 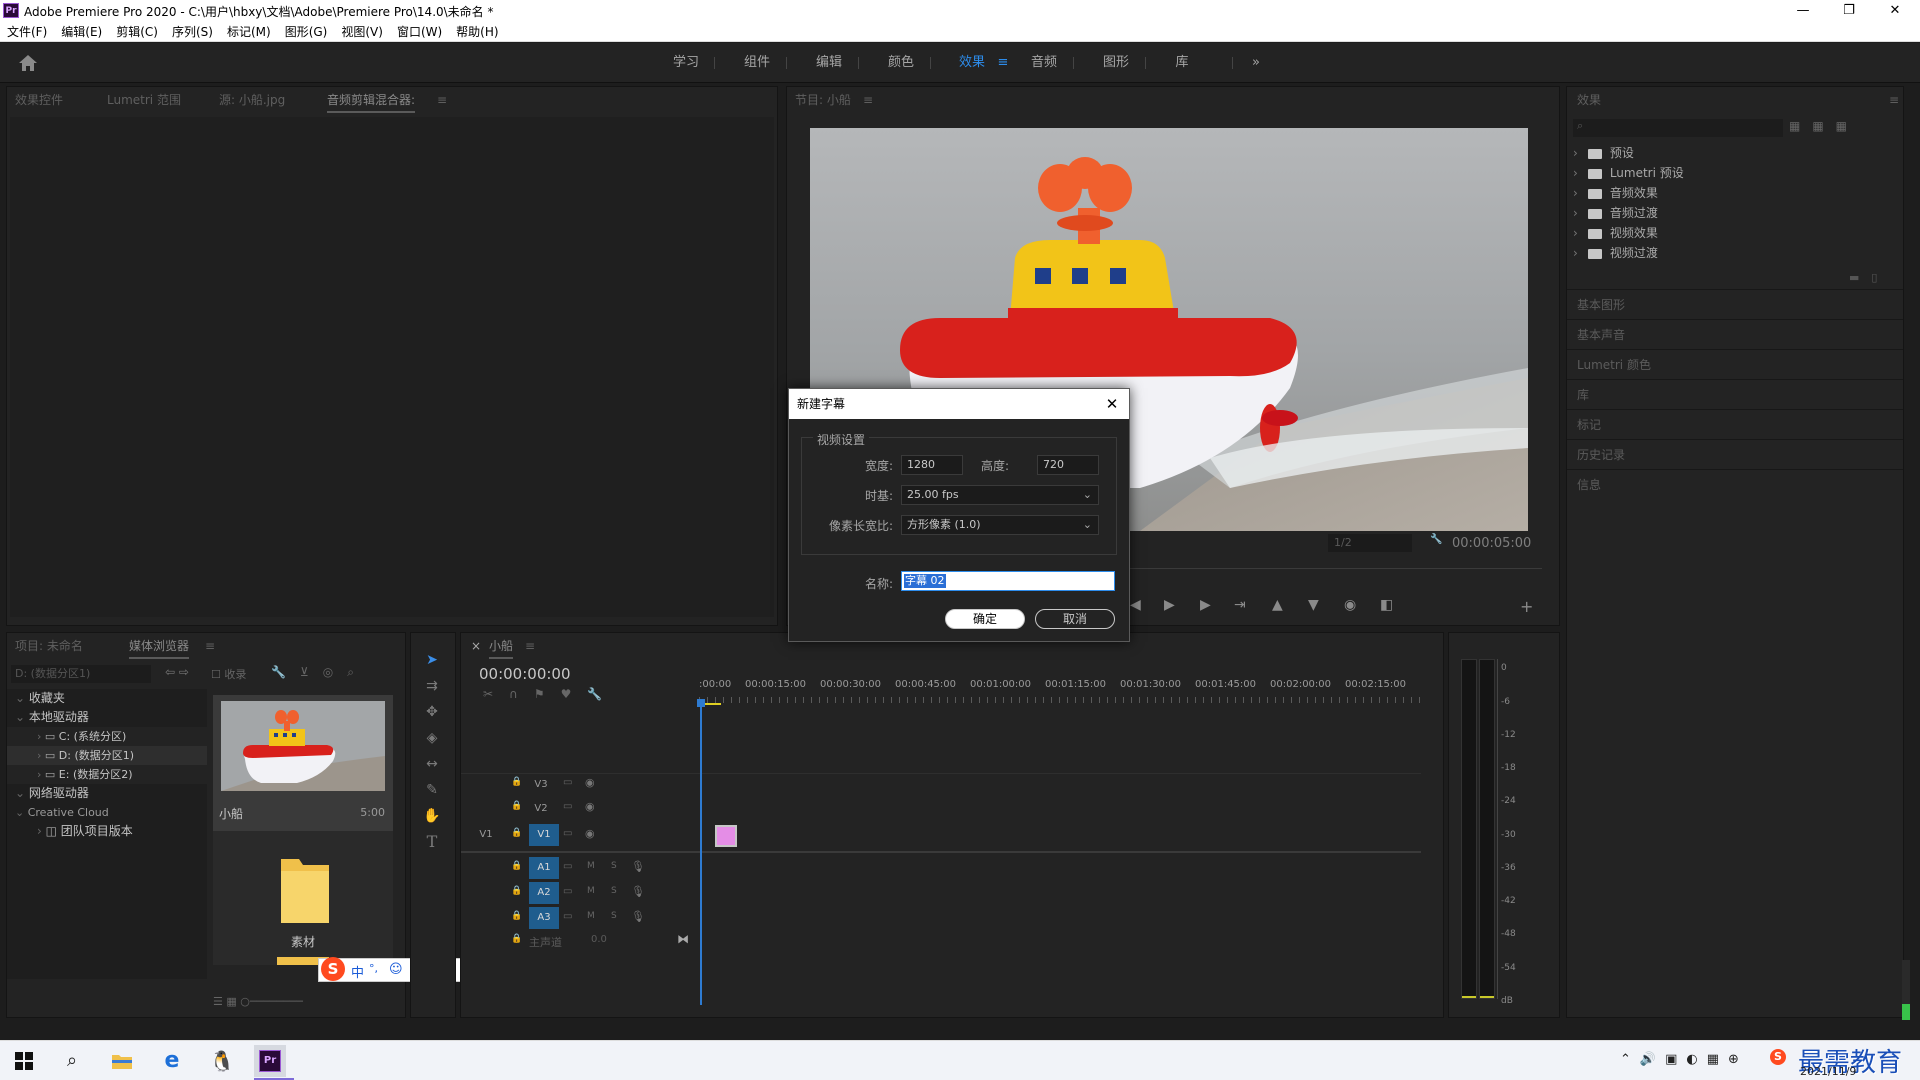 I want to click on panel-markers: 标记, so click(x=1735, y=424).